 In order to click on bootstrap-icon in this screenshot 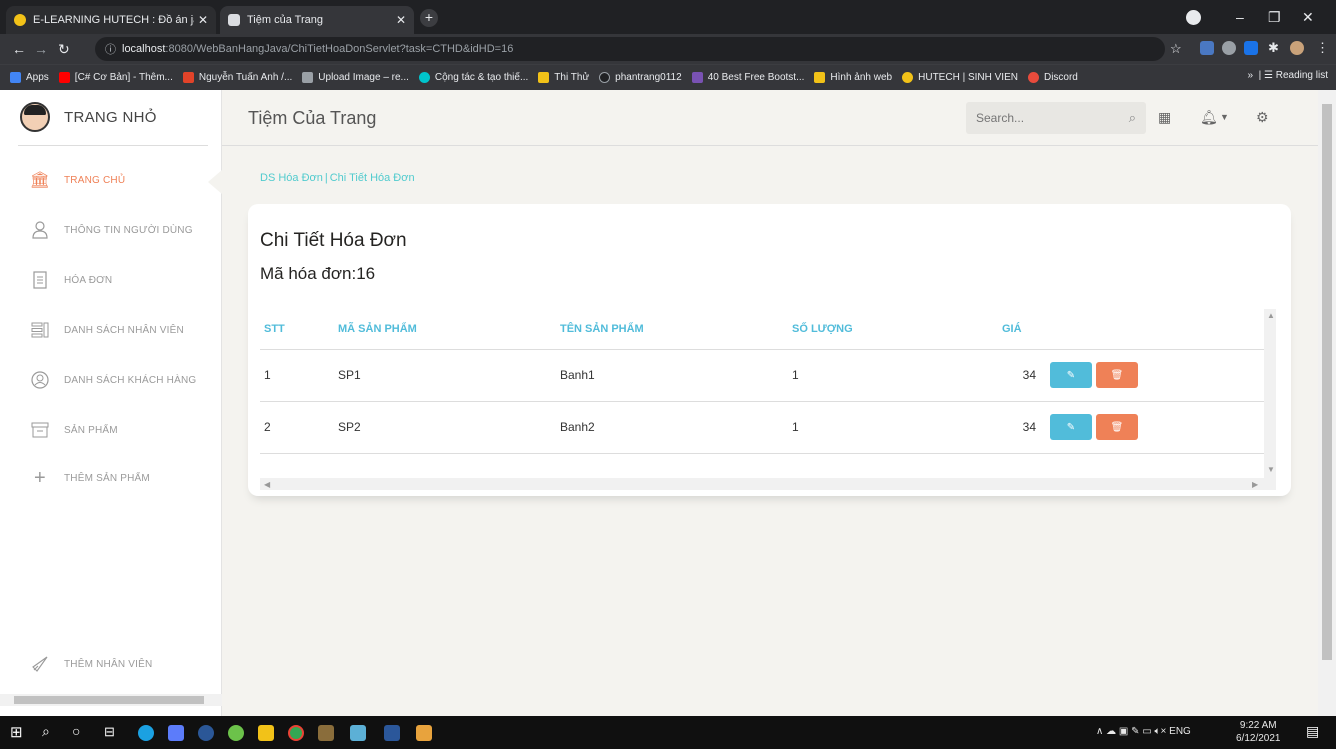, I will do `click(697, 77)`.